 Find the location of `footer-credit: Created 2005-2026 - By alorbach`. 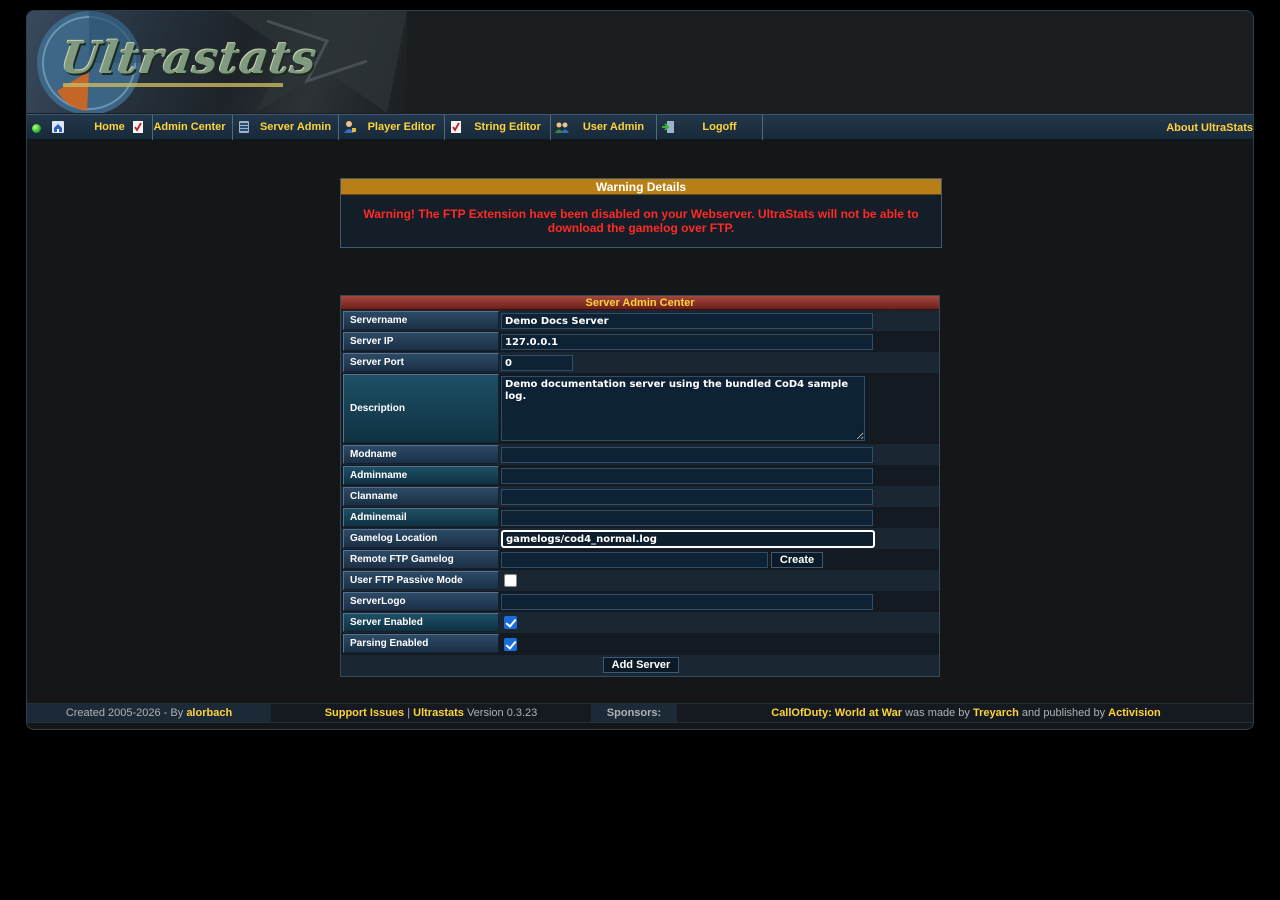

footer-credit: Created 2005-2026 - By alorbach is located at coordinates (149, 713).